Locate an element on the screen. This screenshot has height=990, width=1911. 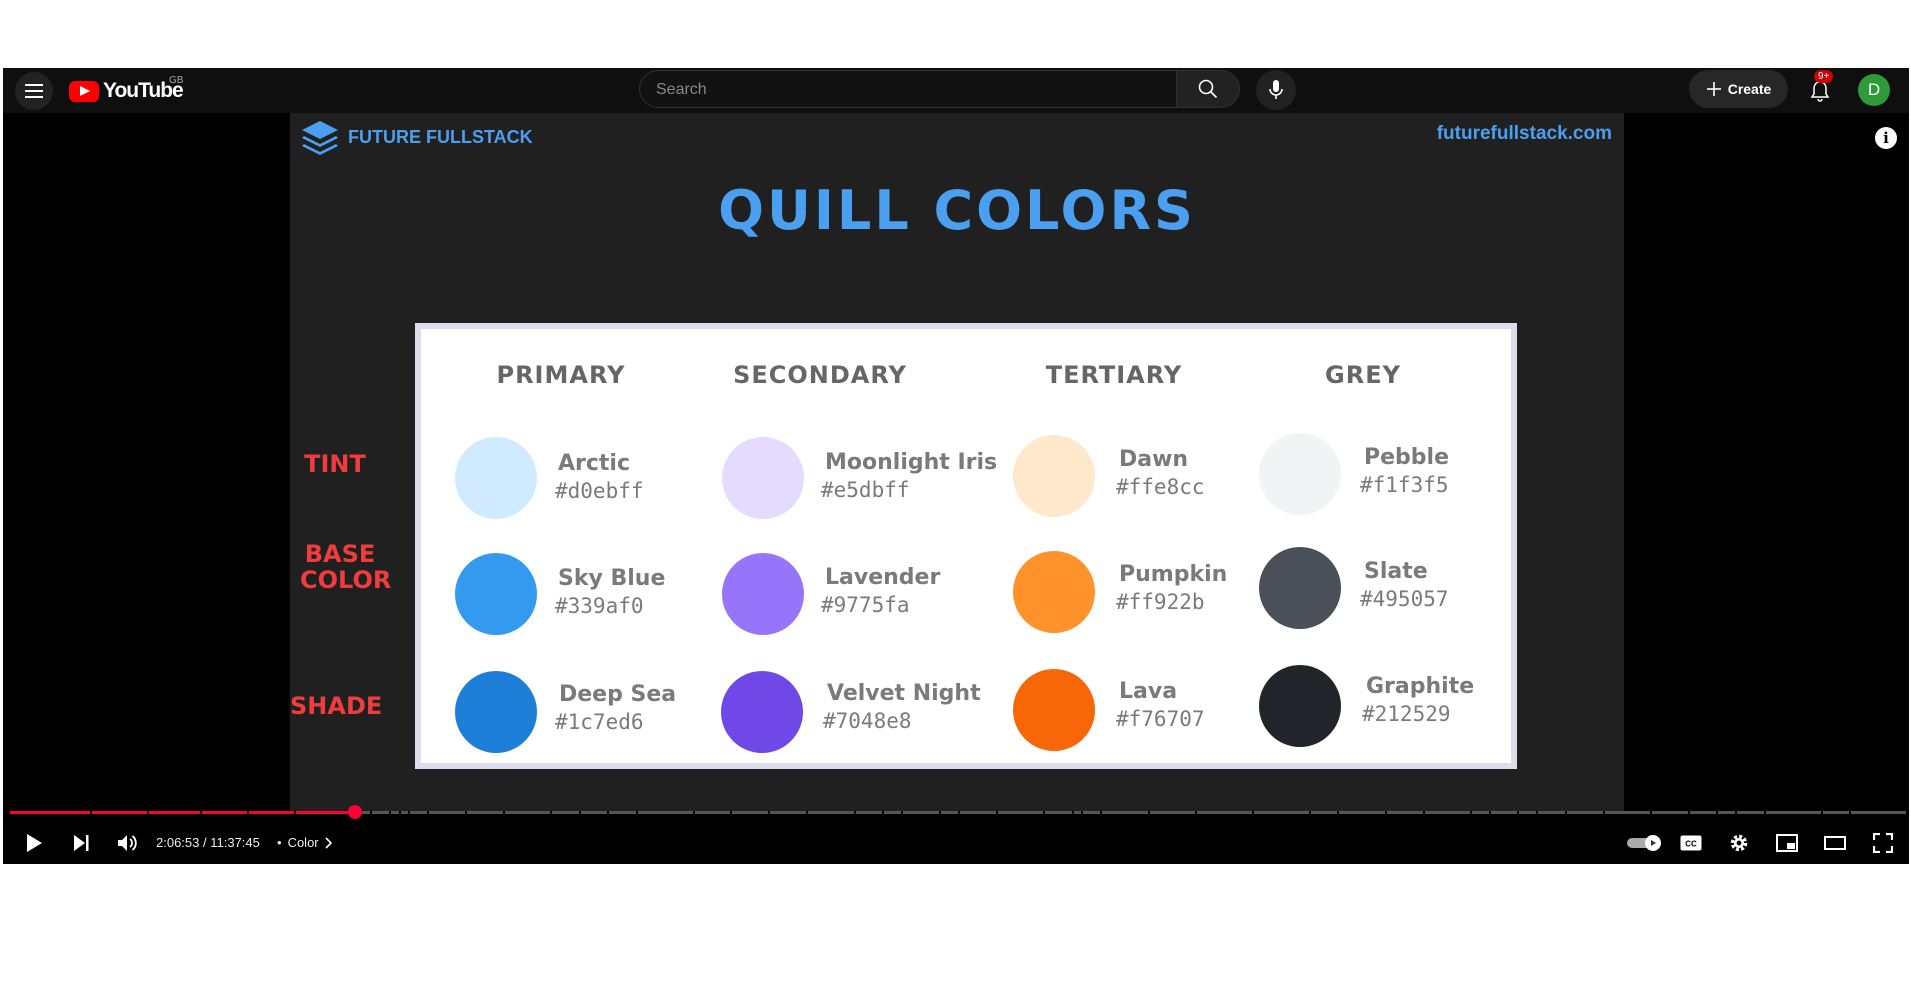
theater-mode-button is located at coordinates (1835, 843).